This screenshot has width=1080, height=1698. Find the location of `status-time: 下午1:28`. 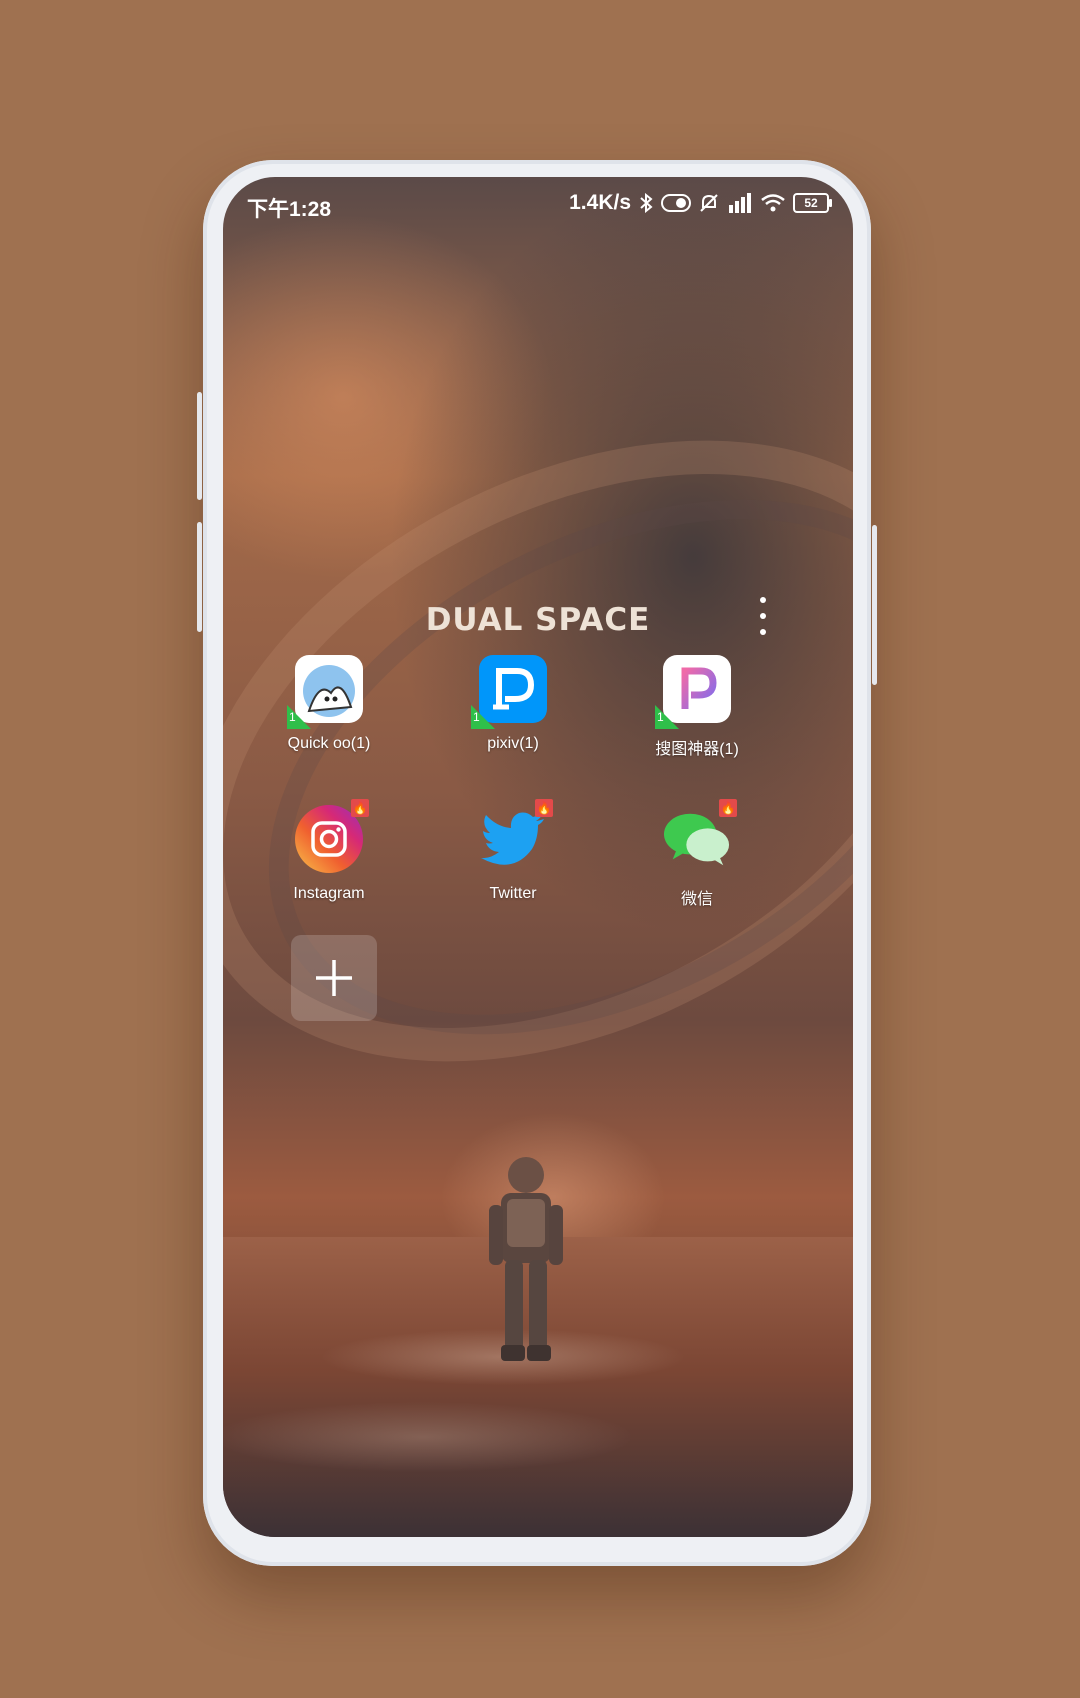

status-time: 下午1:28 is located at coordinates (289, 209).